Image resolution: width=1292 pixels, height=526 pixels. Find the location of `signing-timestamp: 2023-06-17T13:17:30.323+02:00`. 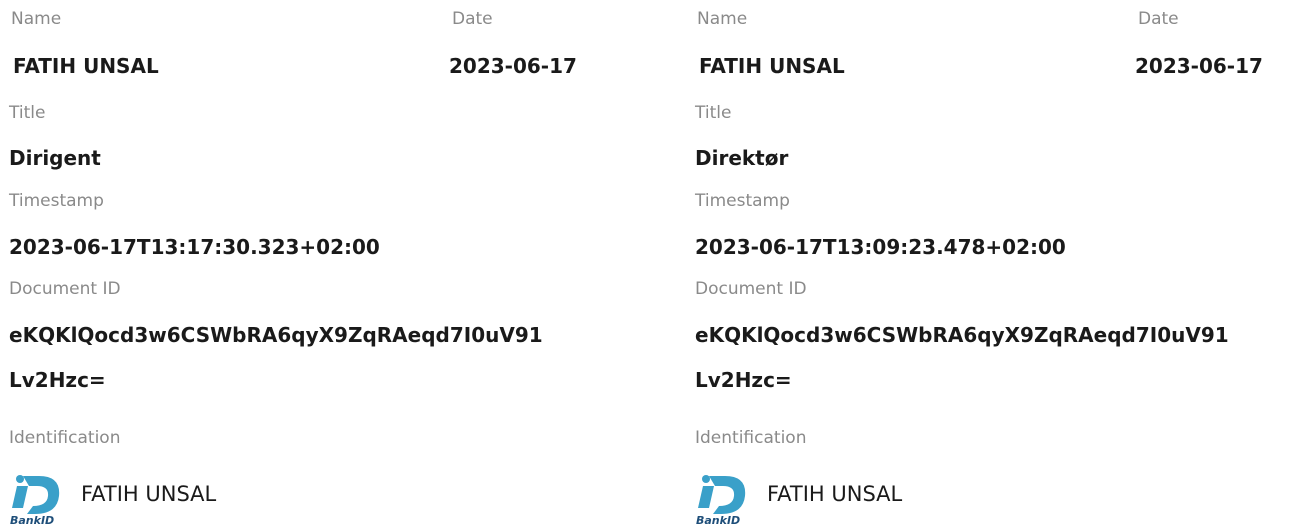

signing-timestamp: 2023-06-17T13:17:30.323+02:00 is located at coordinates (194, 247).